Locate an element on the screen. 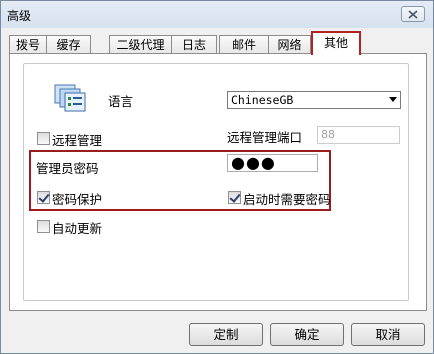  tab-strip: 拨号 缓存 二级代理 日志 邮件 网络 其他 is located at coordinates (219, 43).